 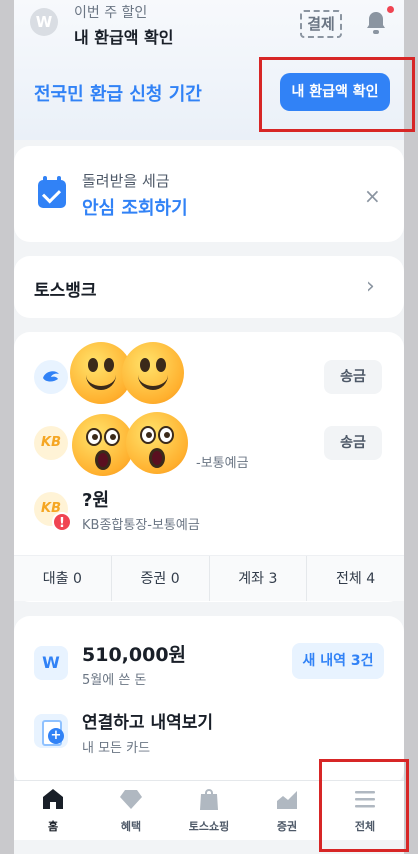 I want to click on tax-card-title: 안심 조회하기, so click(x=135, y=207).